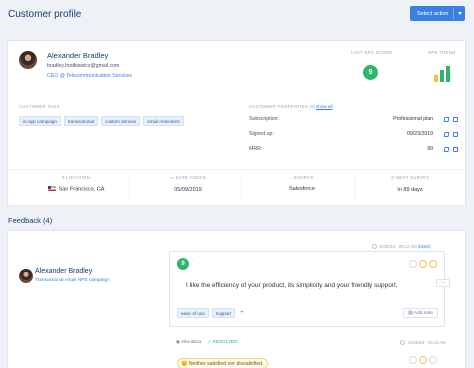  What do you see at coordinates (370, 72) in the screenshot?
I see `last-nps-score: 9` at bounding box center [370, 72].